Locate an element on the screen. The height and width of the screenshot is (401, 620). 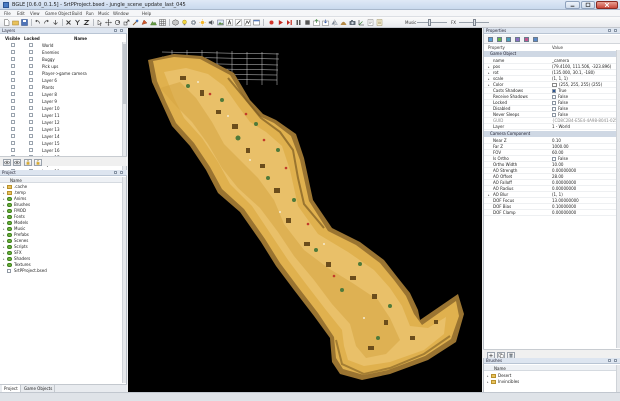
paint-tool-button is located at coordinates (144, 22).